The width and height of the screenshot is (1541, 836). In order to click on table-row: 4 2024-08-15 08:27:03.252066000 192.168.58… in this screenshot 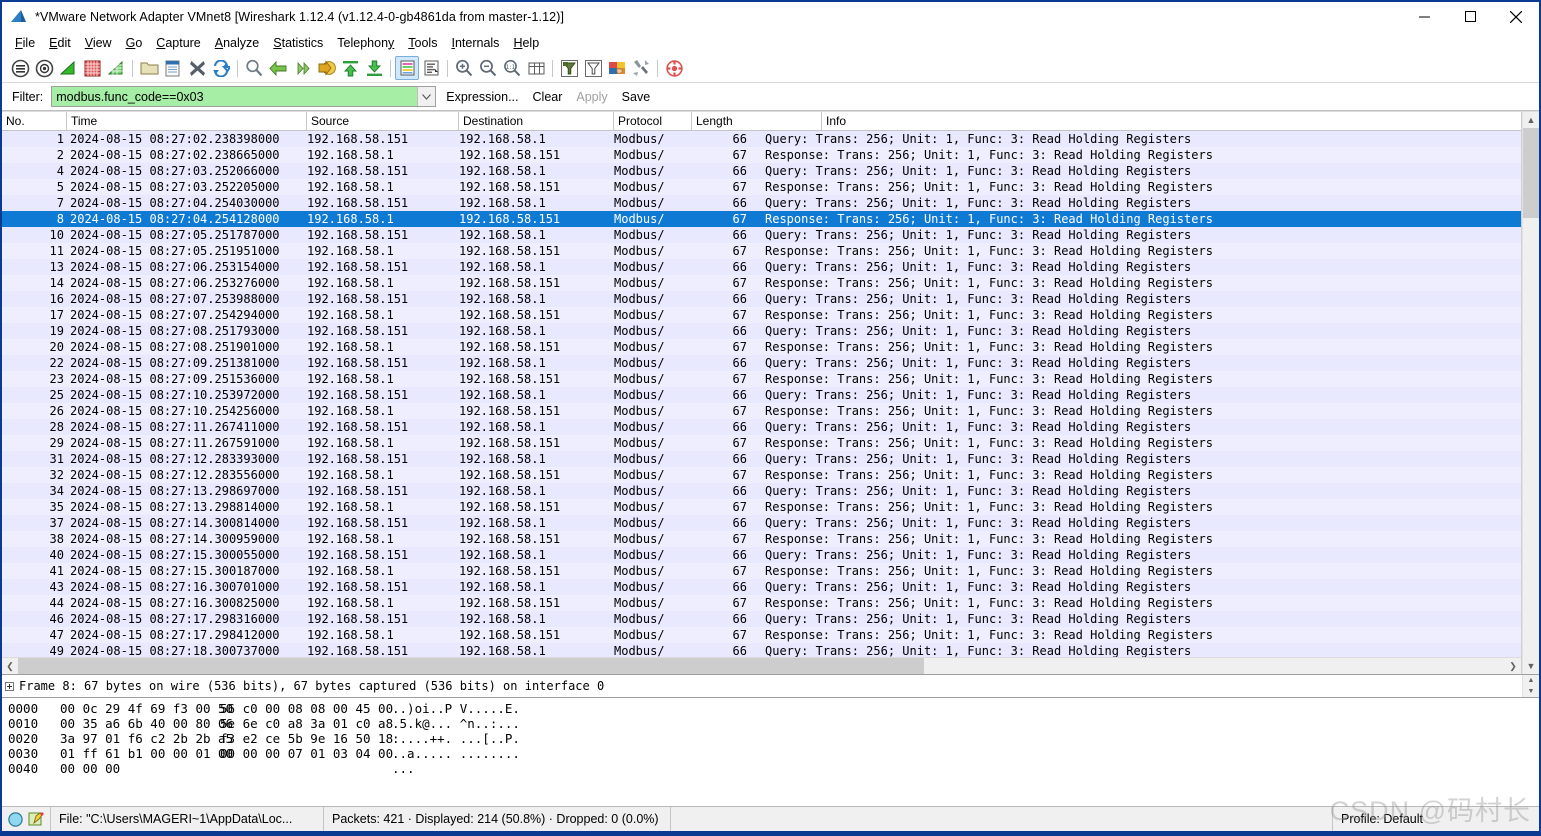, I will do `click(761, 171)`.